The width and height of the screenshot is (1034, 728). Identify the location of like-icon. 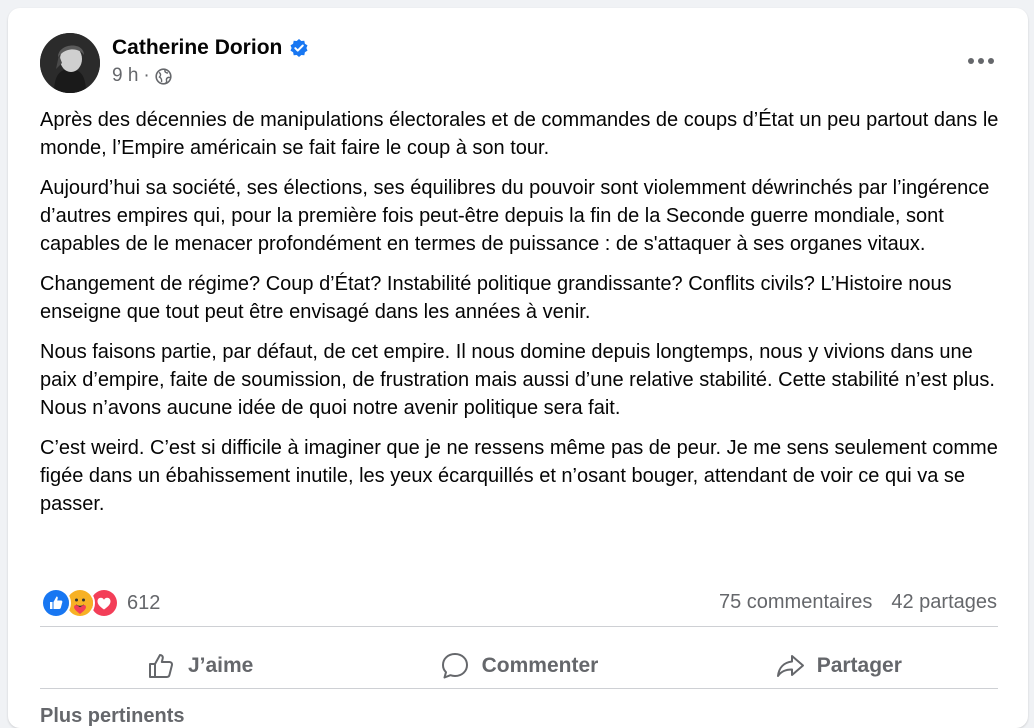
(56, 603).